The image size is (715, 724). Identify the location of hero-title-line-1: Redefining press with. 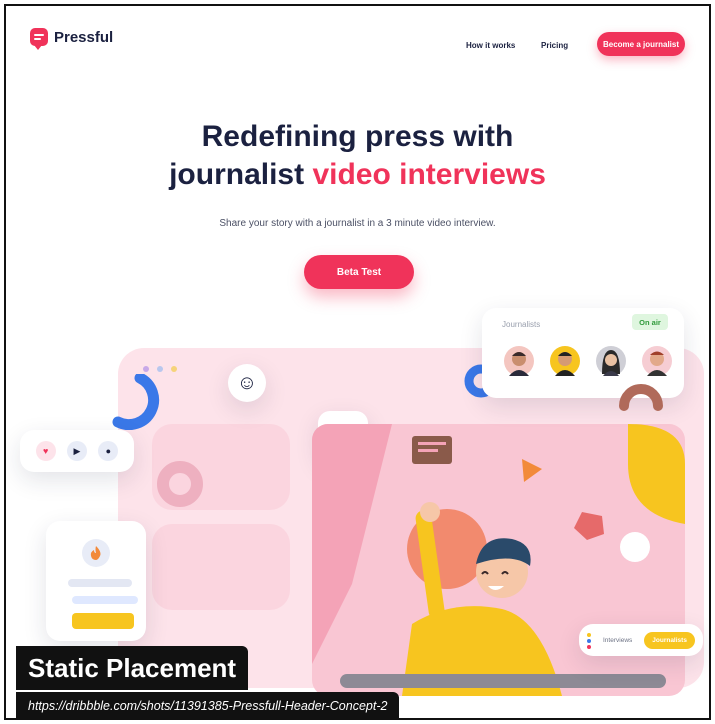
(357, 136).